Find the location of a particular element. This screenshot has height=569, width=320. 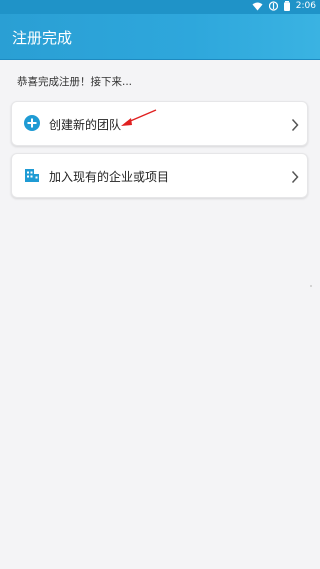

building-icon is located at coordinates (32, 175).